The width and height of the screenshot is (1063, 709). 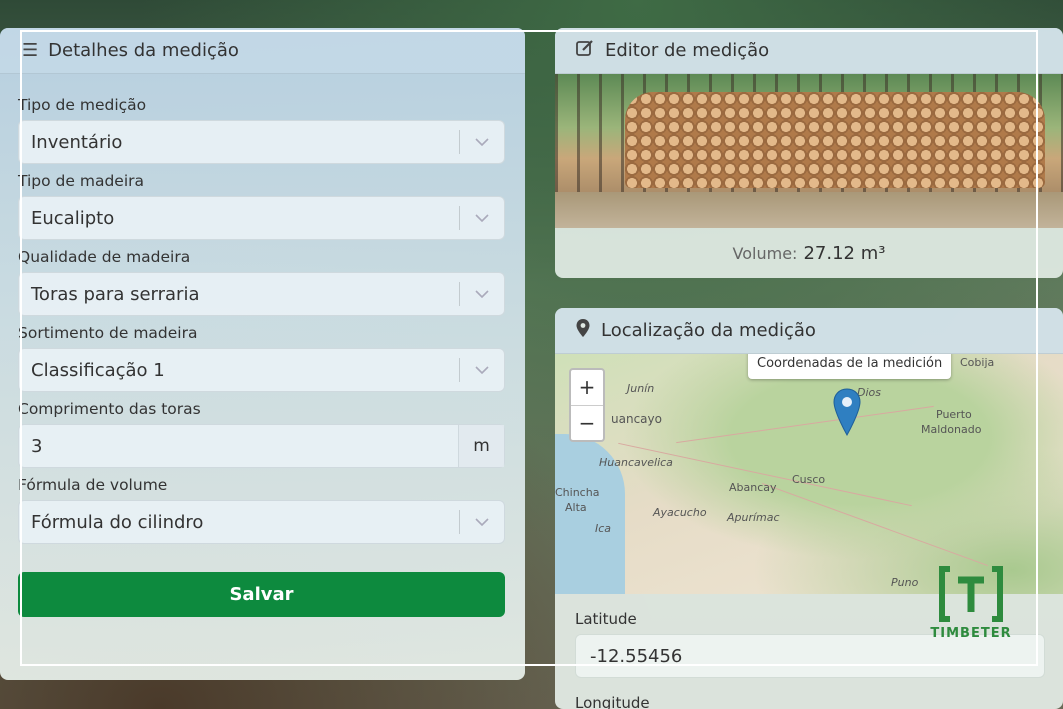 I want to click on volume-display: Volume: 27.12 m³, so click(x=809, y=253).